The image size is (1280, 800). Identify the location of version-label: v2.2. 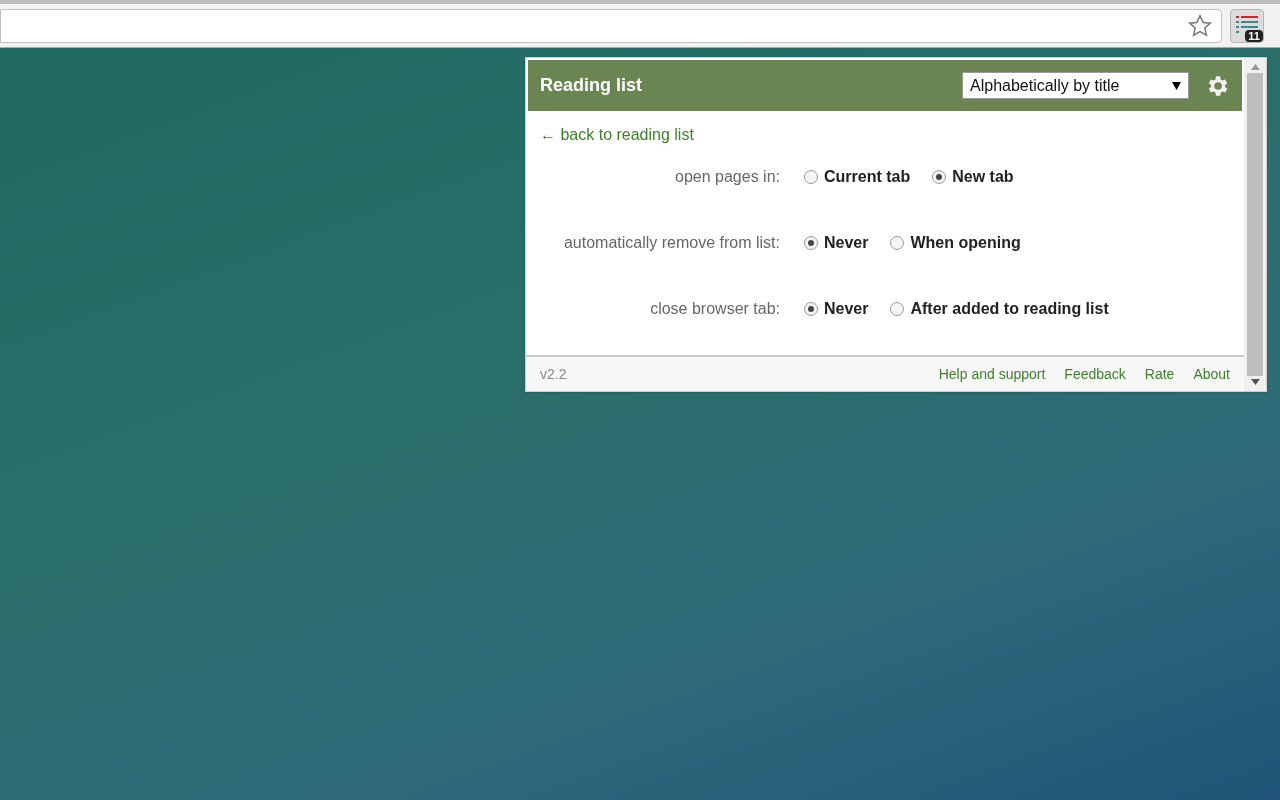
(554, 374).